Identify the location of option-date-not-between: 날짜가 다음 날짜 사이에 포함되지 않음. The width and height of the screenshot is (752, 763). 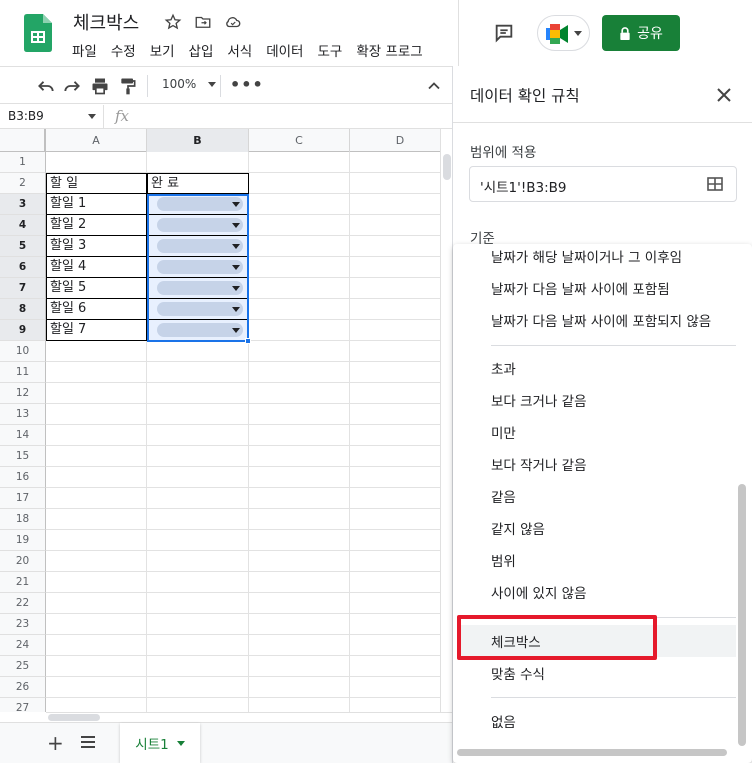
(601, 320).